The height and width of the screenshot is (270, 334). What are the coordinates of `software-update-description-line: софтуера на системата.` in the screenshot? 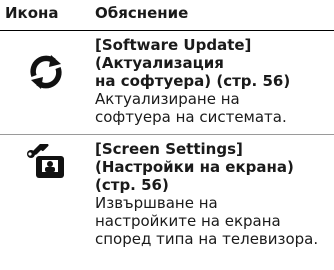 It's located at (191, 117).